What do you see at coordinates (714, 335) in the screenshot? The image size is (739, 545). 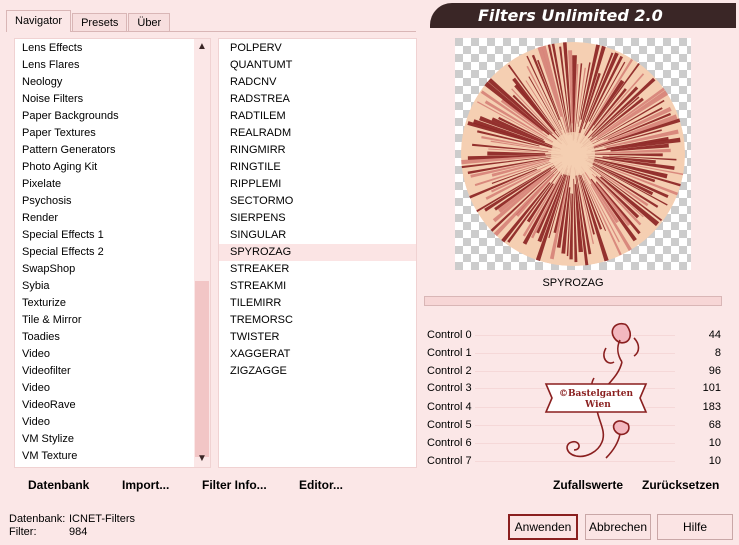 I see `control-value: 44` at bounding box center [714, 335].